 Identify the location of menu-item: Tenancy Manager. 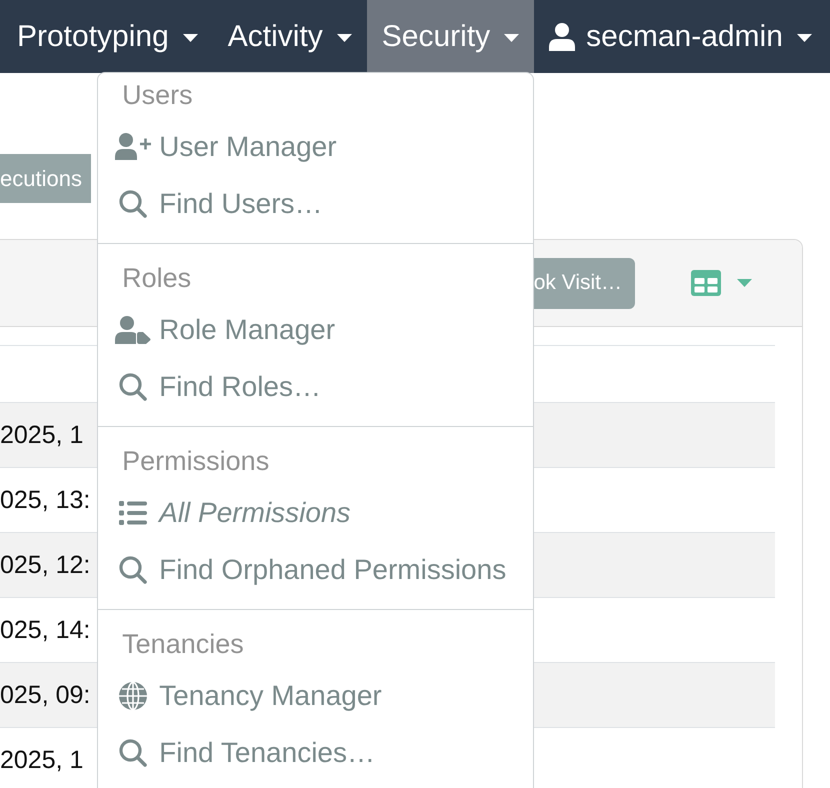
(316, 695).